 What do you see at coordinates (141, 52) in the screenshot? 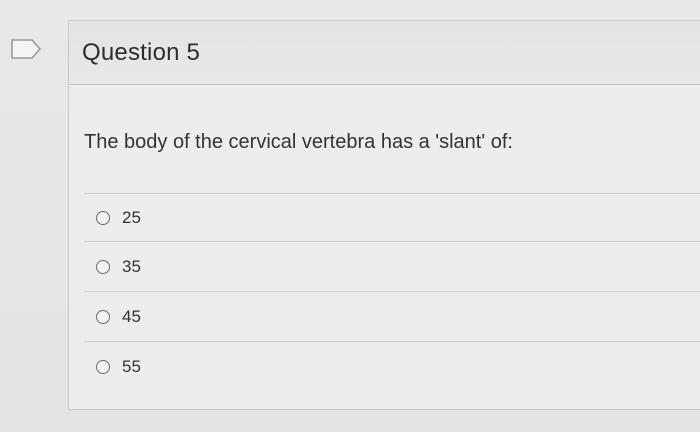
I see `question-title: Question 5` at bounding box center [141, 52].